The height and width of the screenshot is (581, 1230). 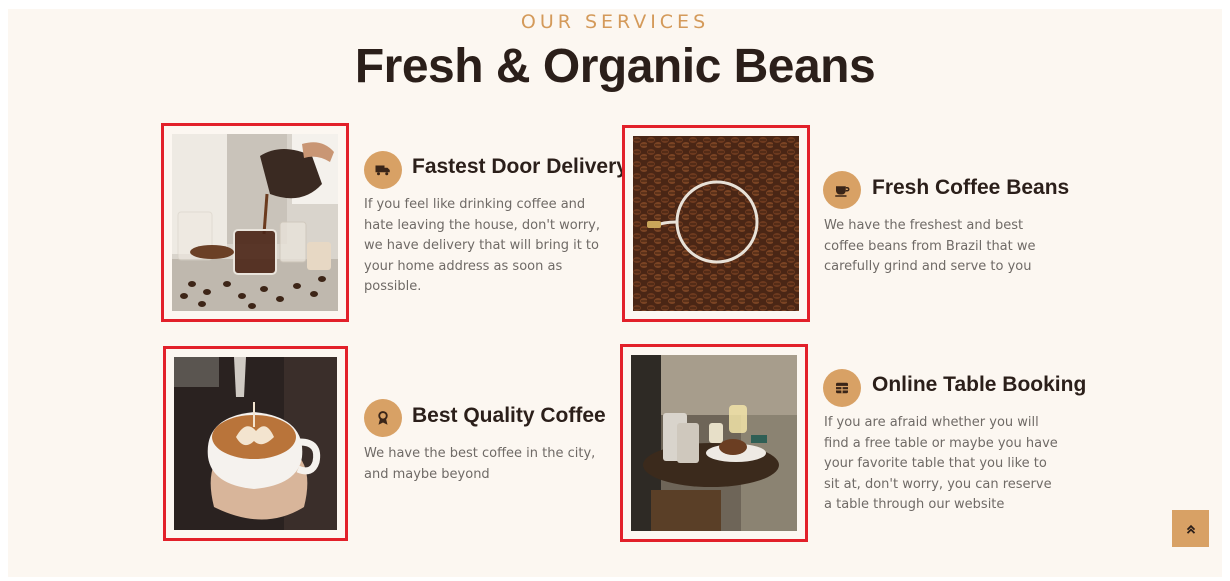 I want to click on back-to-top-button, so click(x=1190, y=528).